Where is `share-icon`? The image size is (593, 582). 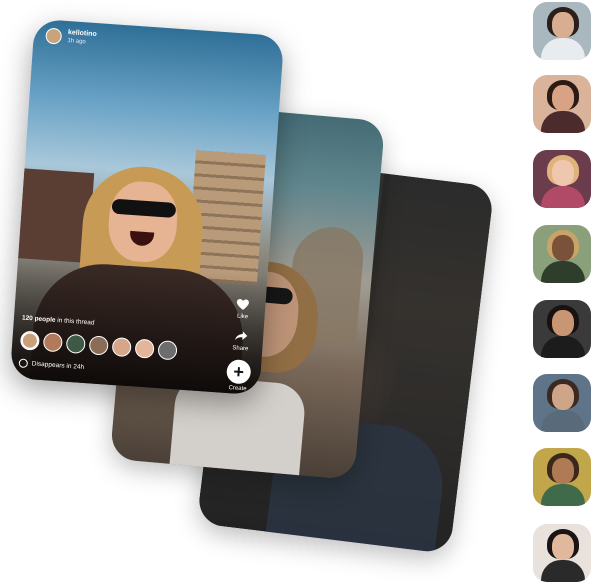 share-icon is located at coordinates (241, 336).